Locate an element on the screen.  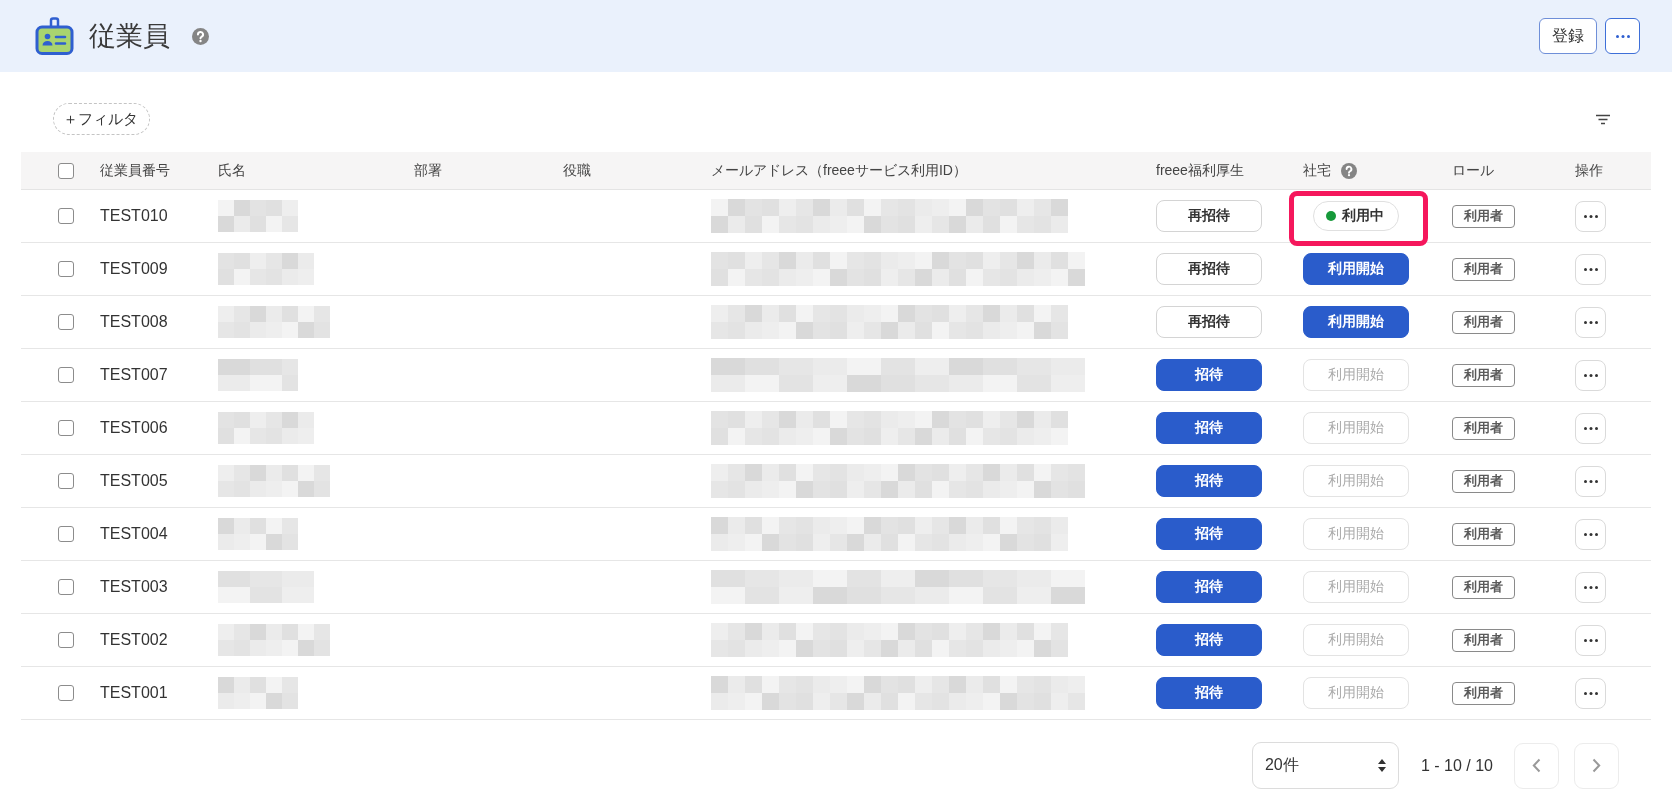
column-header: 社宅 is located at coordinates (1317, 170).